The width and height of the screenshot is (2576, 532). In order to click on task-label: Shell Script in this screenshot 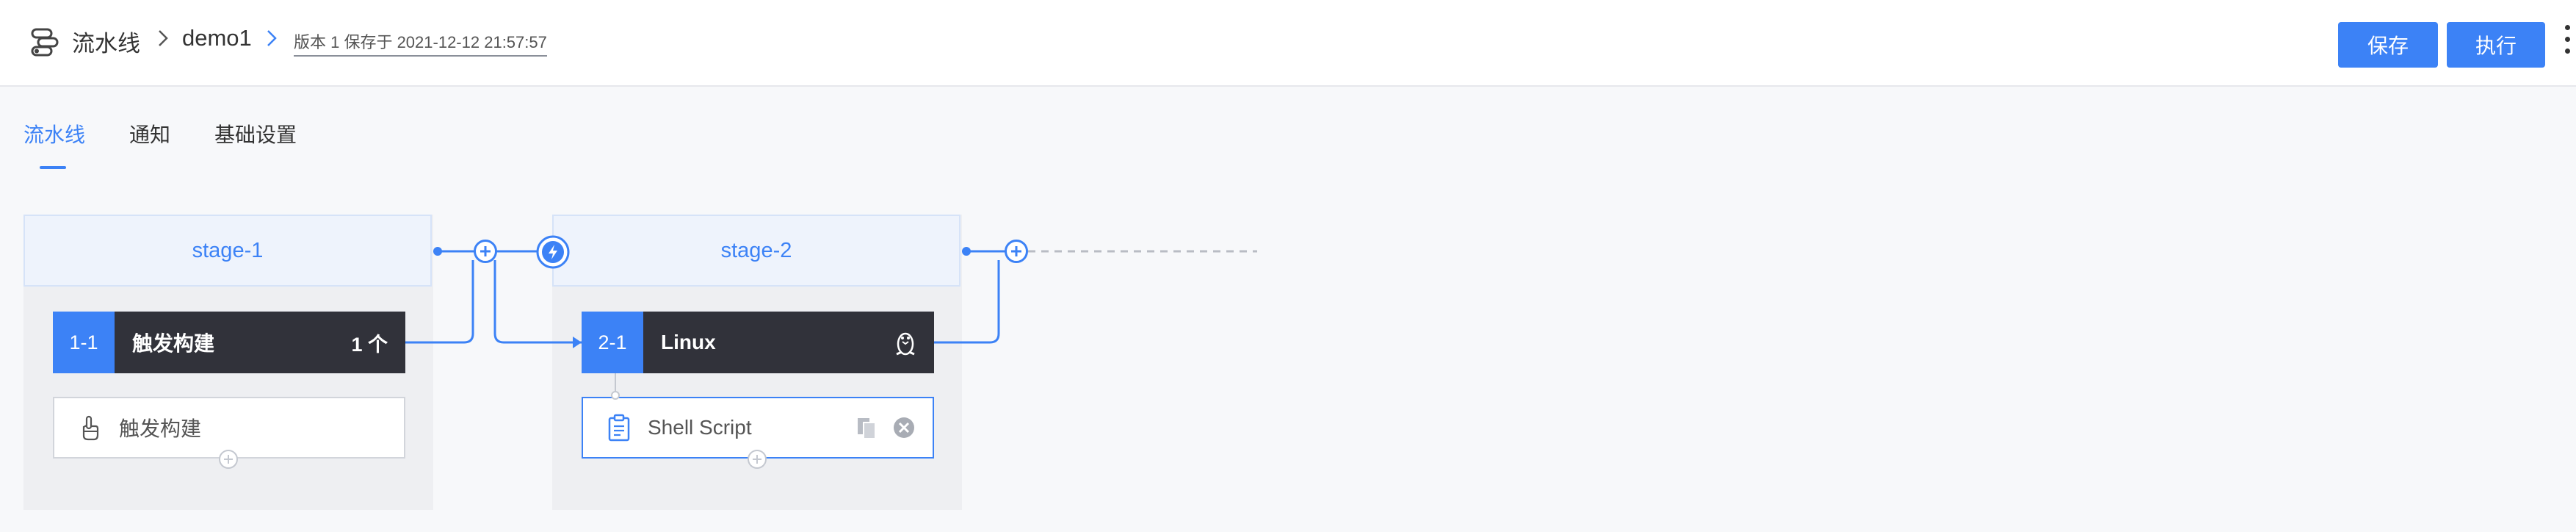, I will do `click(700, 427)`.